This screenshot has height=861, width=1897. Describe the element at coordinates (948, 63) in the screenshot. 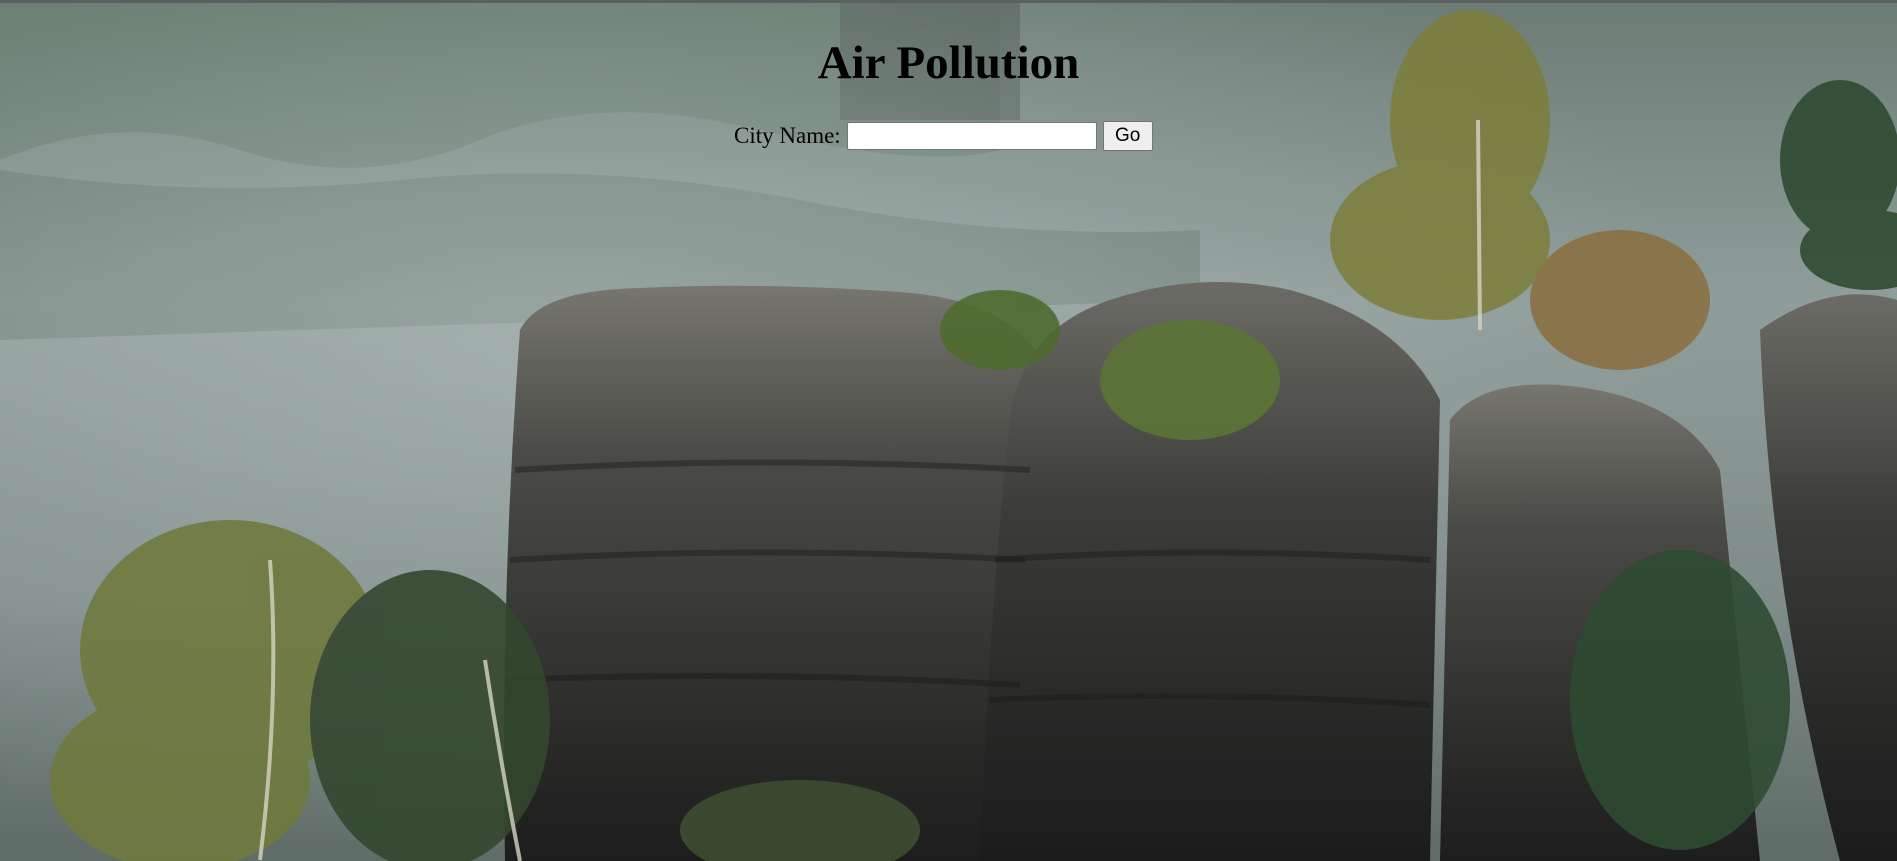

I see `page-title: Air Pollution` at that location.